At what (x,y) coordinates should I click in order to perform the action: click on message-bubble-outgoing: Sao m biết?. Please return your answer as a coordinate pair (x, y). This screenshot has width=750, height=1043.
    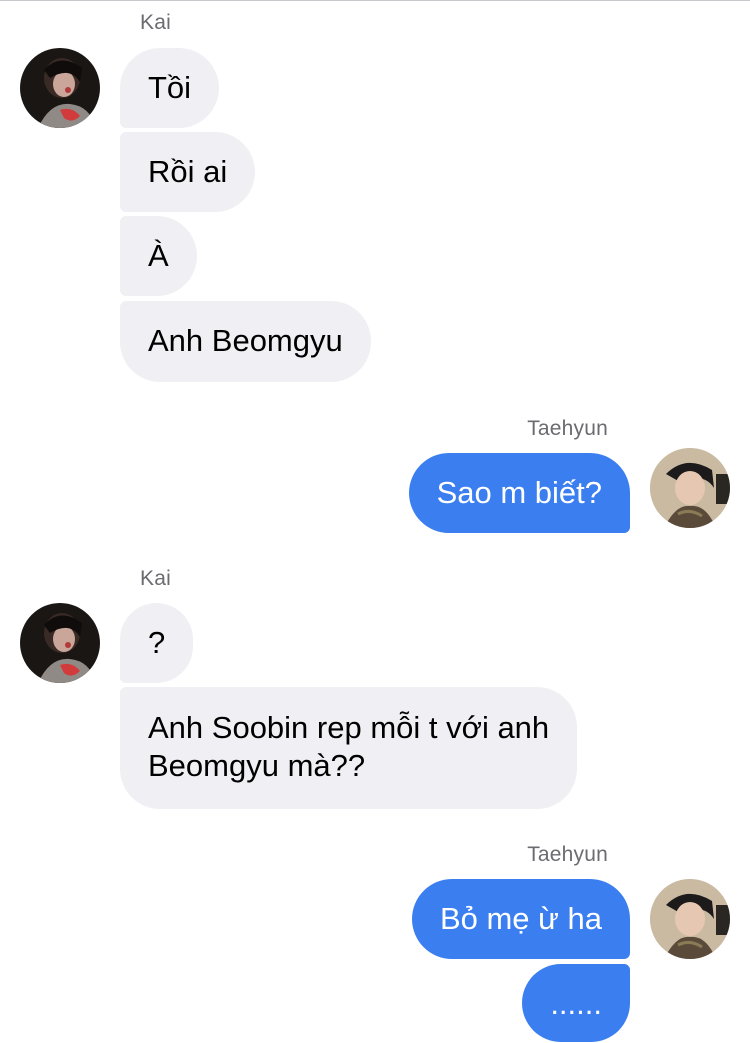
    Looking at the image, I should click on (519, 493).